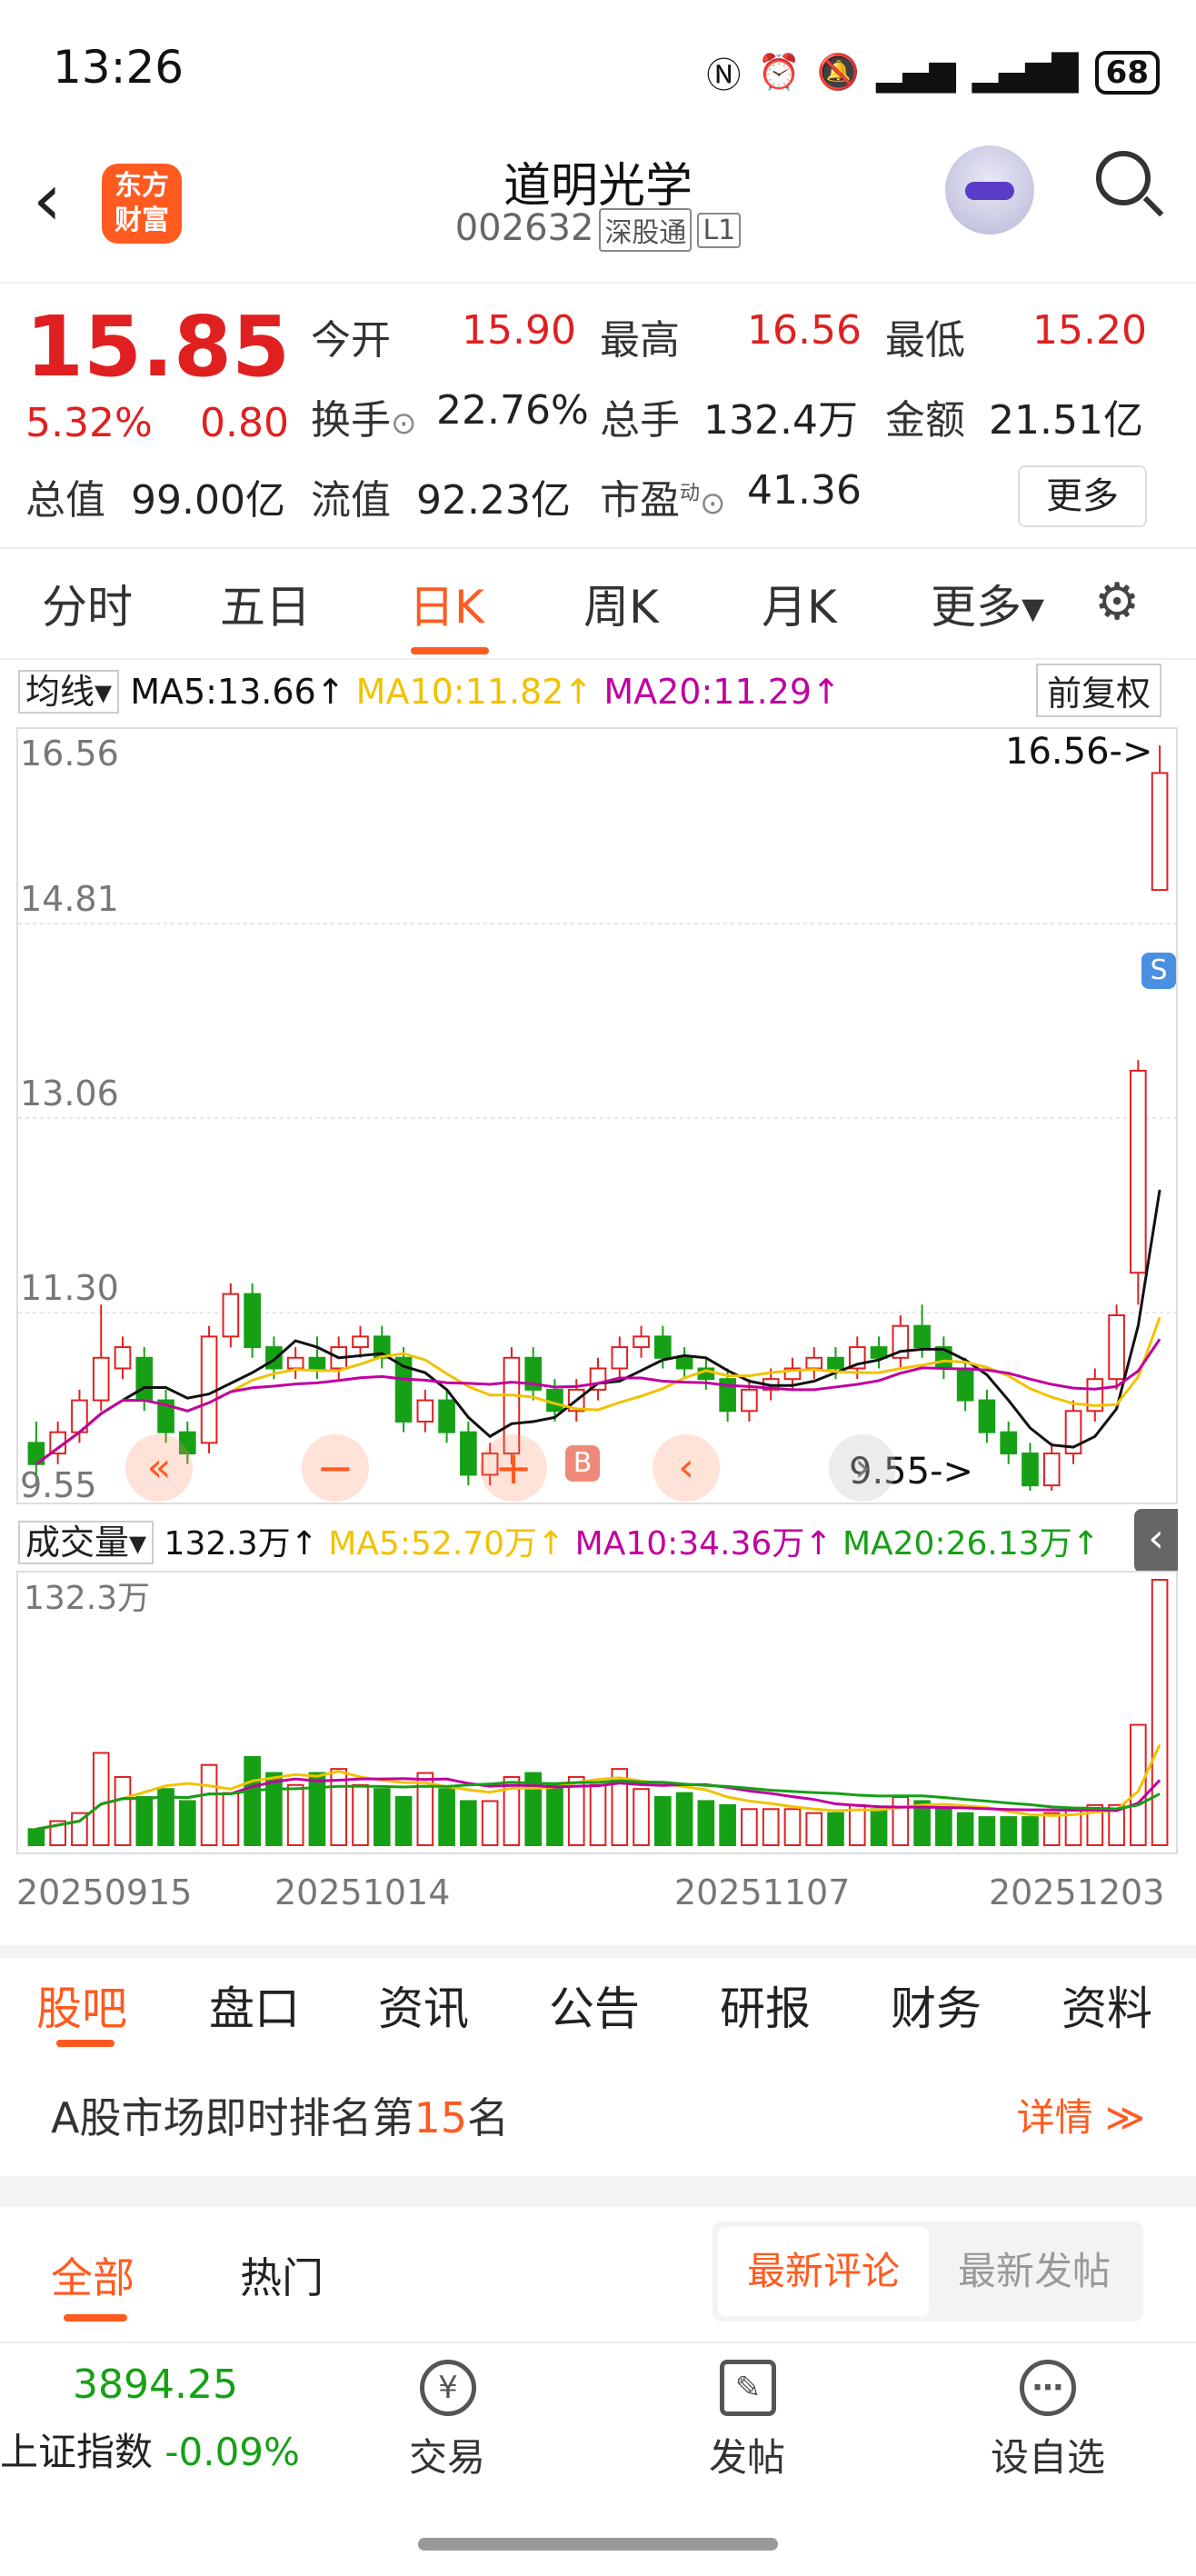 This screenshot has width=1196, height=2576. What do you see at coordinates (58, 1484) in the screenshot?
I see `axis-label: 9.55` at bounding box center [58, 1484].